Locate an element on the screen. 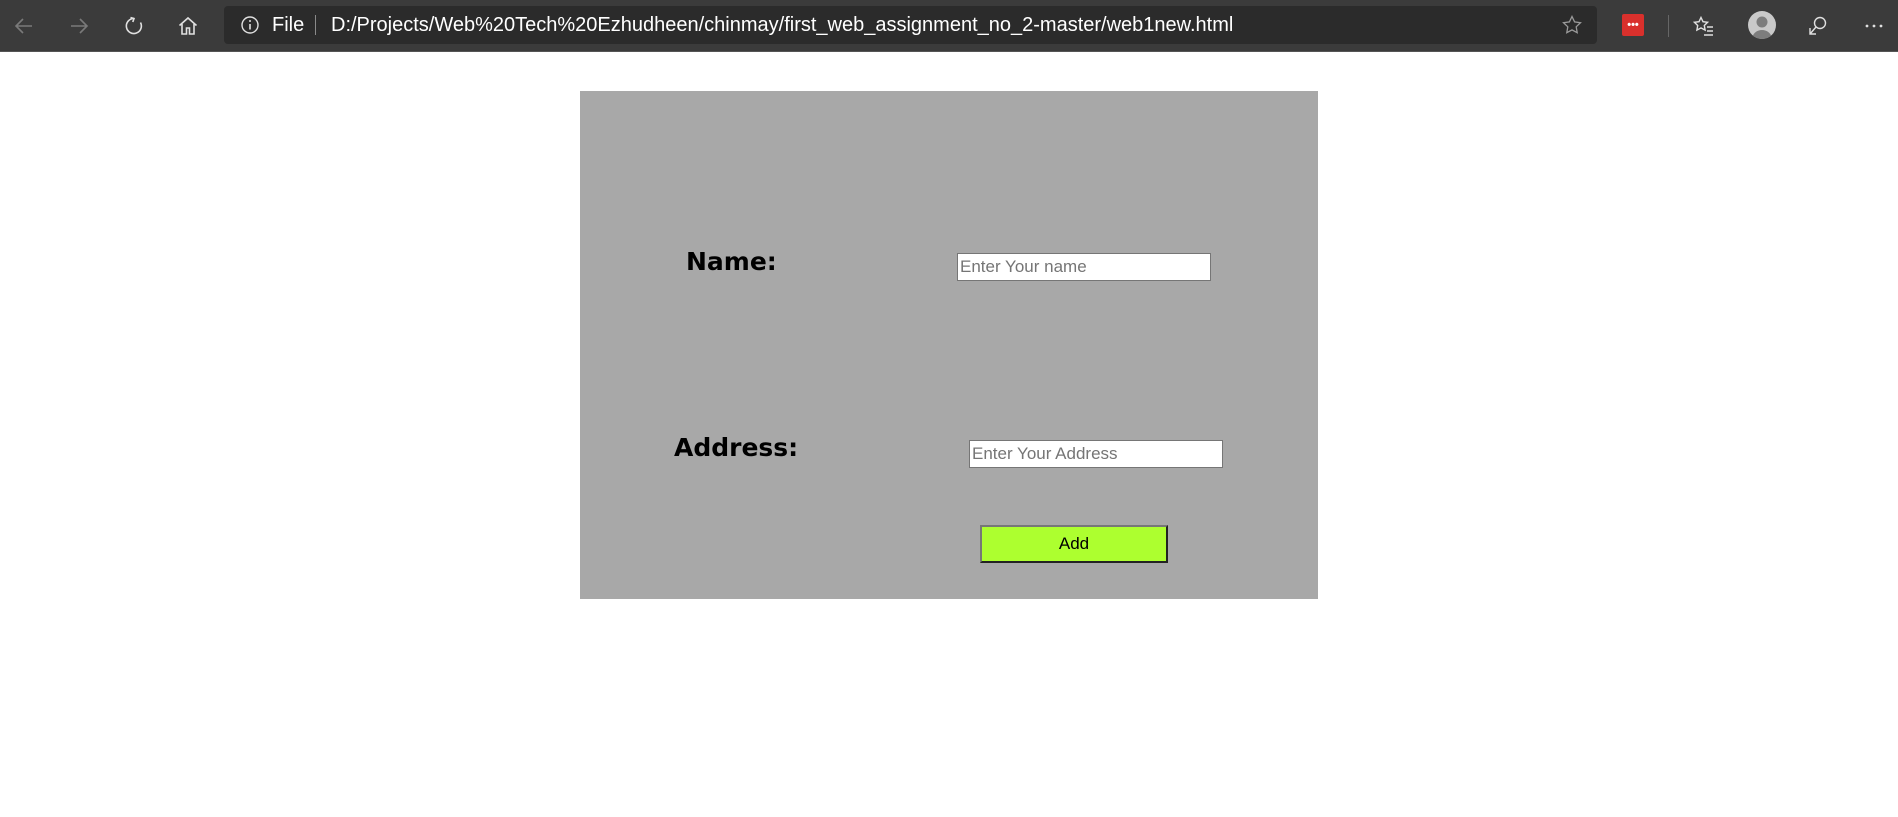  info-icon is located at coordinates (250, 25).